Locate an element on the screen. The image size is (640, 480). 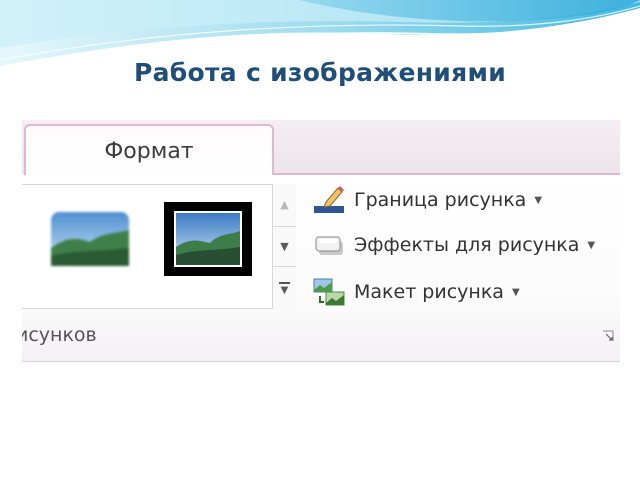
picture-border-button: Граница рисунка ▼ is located at coordinates (427, 200).